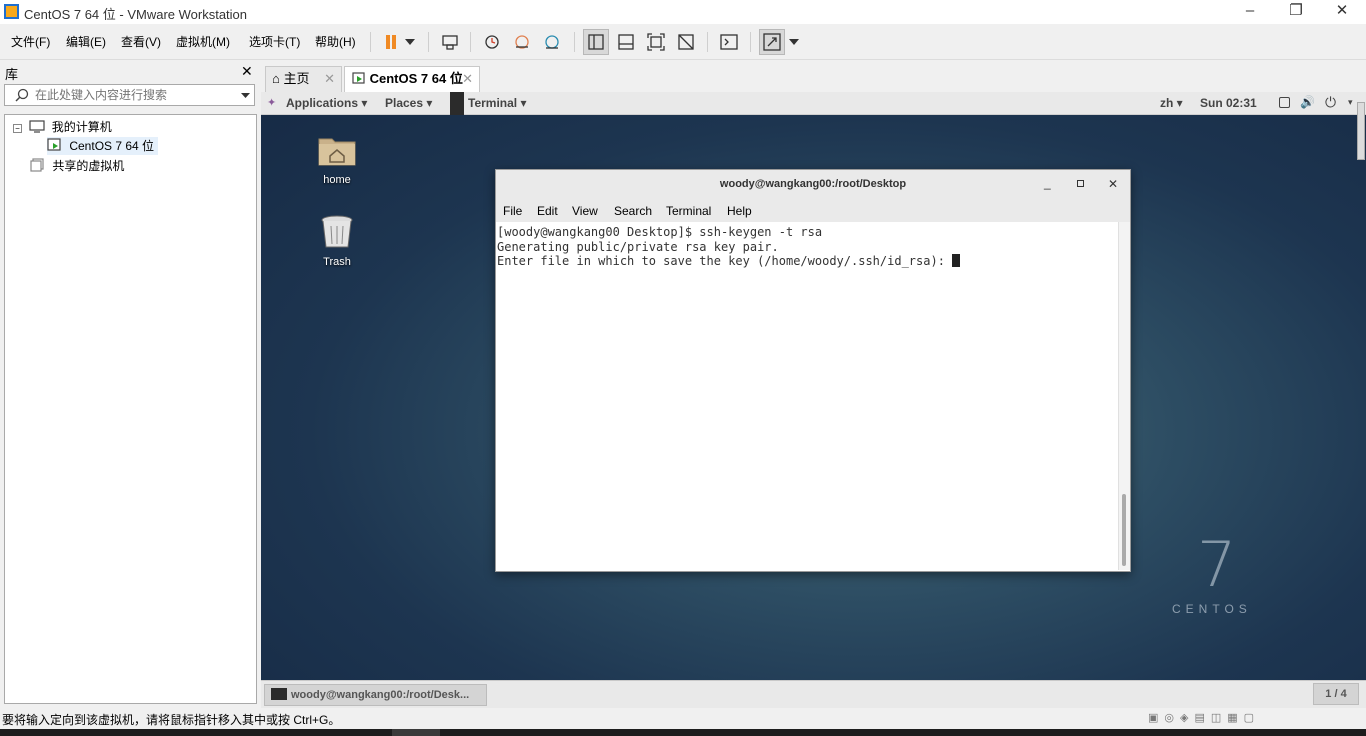 This screenshot has width=1366, height=736. I want to click on library-tree: − 我的计算机 CentOS 7 64 位 共享的虚拟机, so click(130, 409).